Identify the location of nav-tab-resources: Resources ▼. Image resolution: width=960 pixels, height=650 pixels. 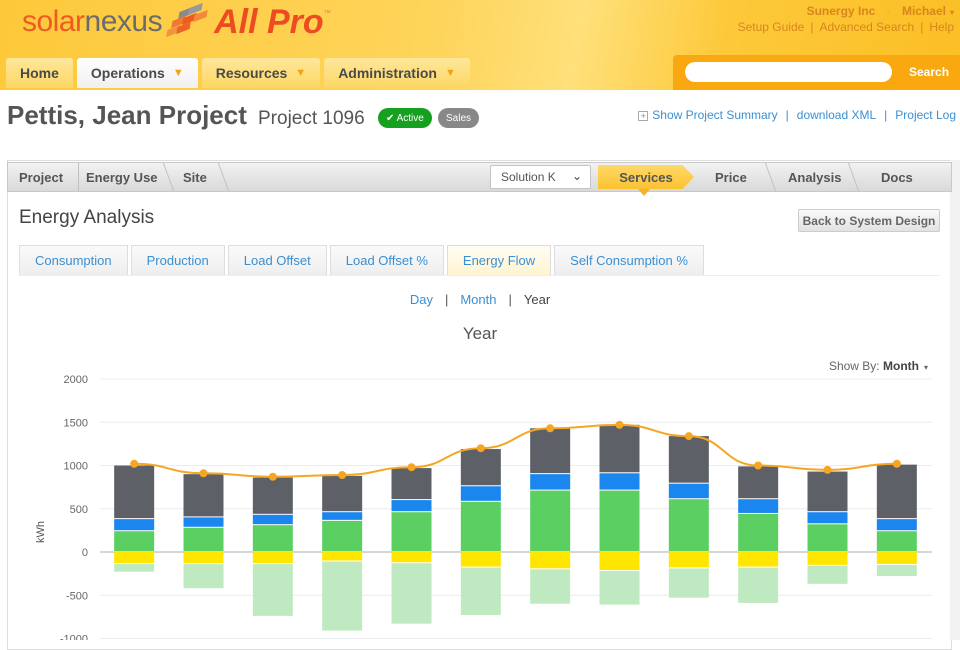
(261, 73).